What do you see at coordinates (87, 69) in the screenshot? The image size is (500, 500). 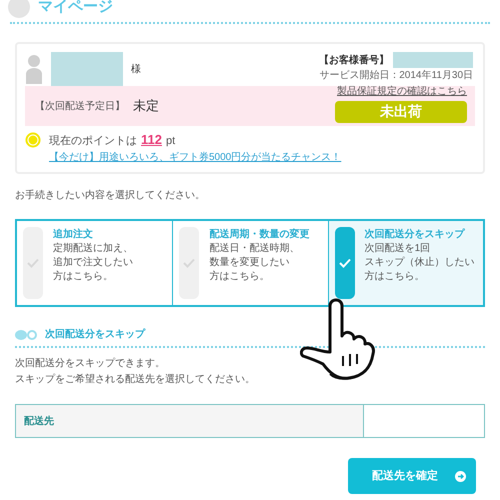 I see `redacted-name` at bounding box center [87, 69].